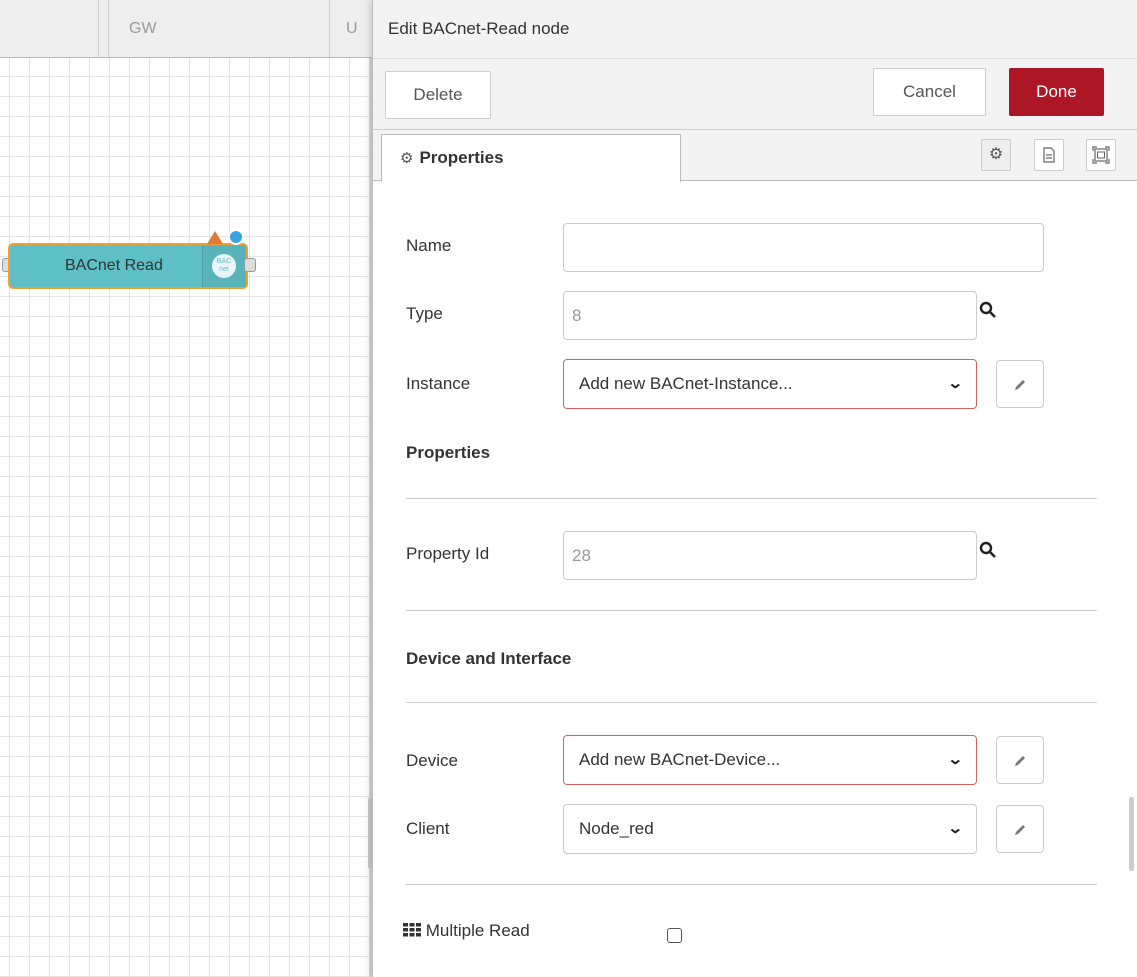 The width and height of the screenshot is (1137, 977). I want to click on edit-device-button, so click(1020, 760).